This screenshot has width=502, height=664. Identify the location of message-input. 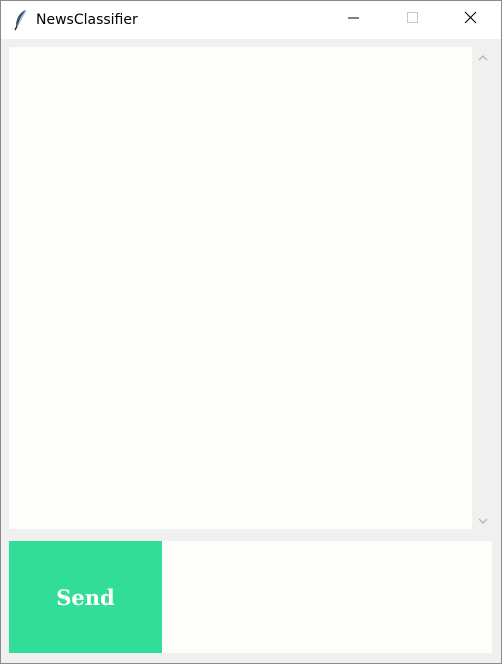
(327, 597).